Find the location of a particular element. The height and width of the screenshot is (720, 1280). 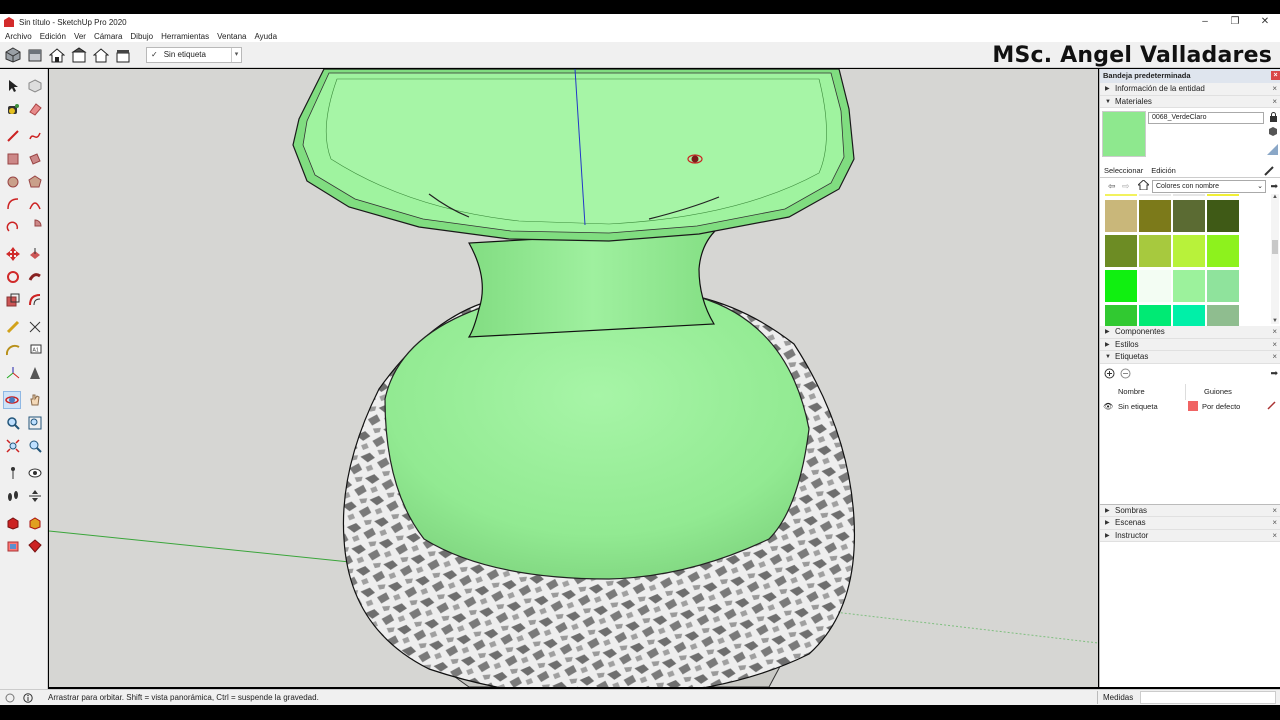

tab-seleccionar: Seleccionar is located at coordinates (1124, 170).